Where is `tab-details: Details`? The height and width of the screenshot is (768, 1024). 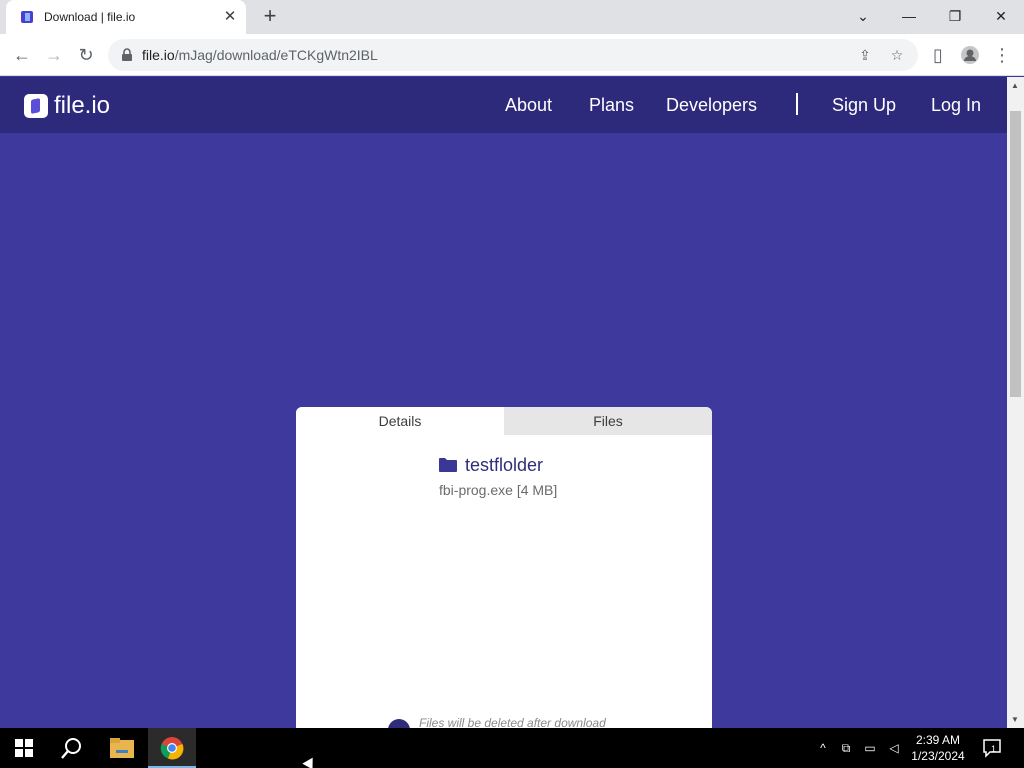 tab-details: Details is located at coordinates (400, 421).